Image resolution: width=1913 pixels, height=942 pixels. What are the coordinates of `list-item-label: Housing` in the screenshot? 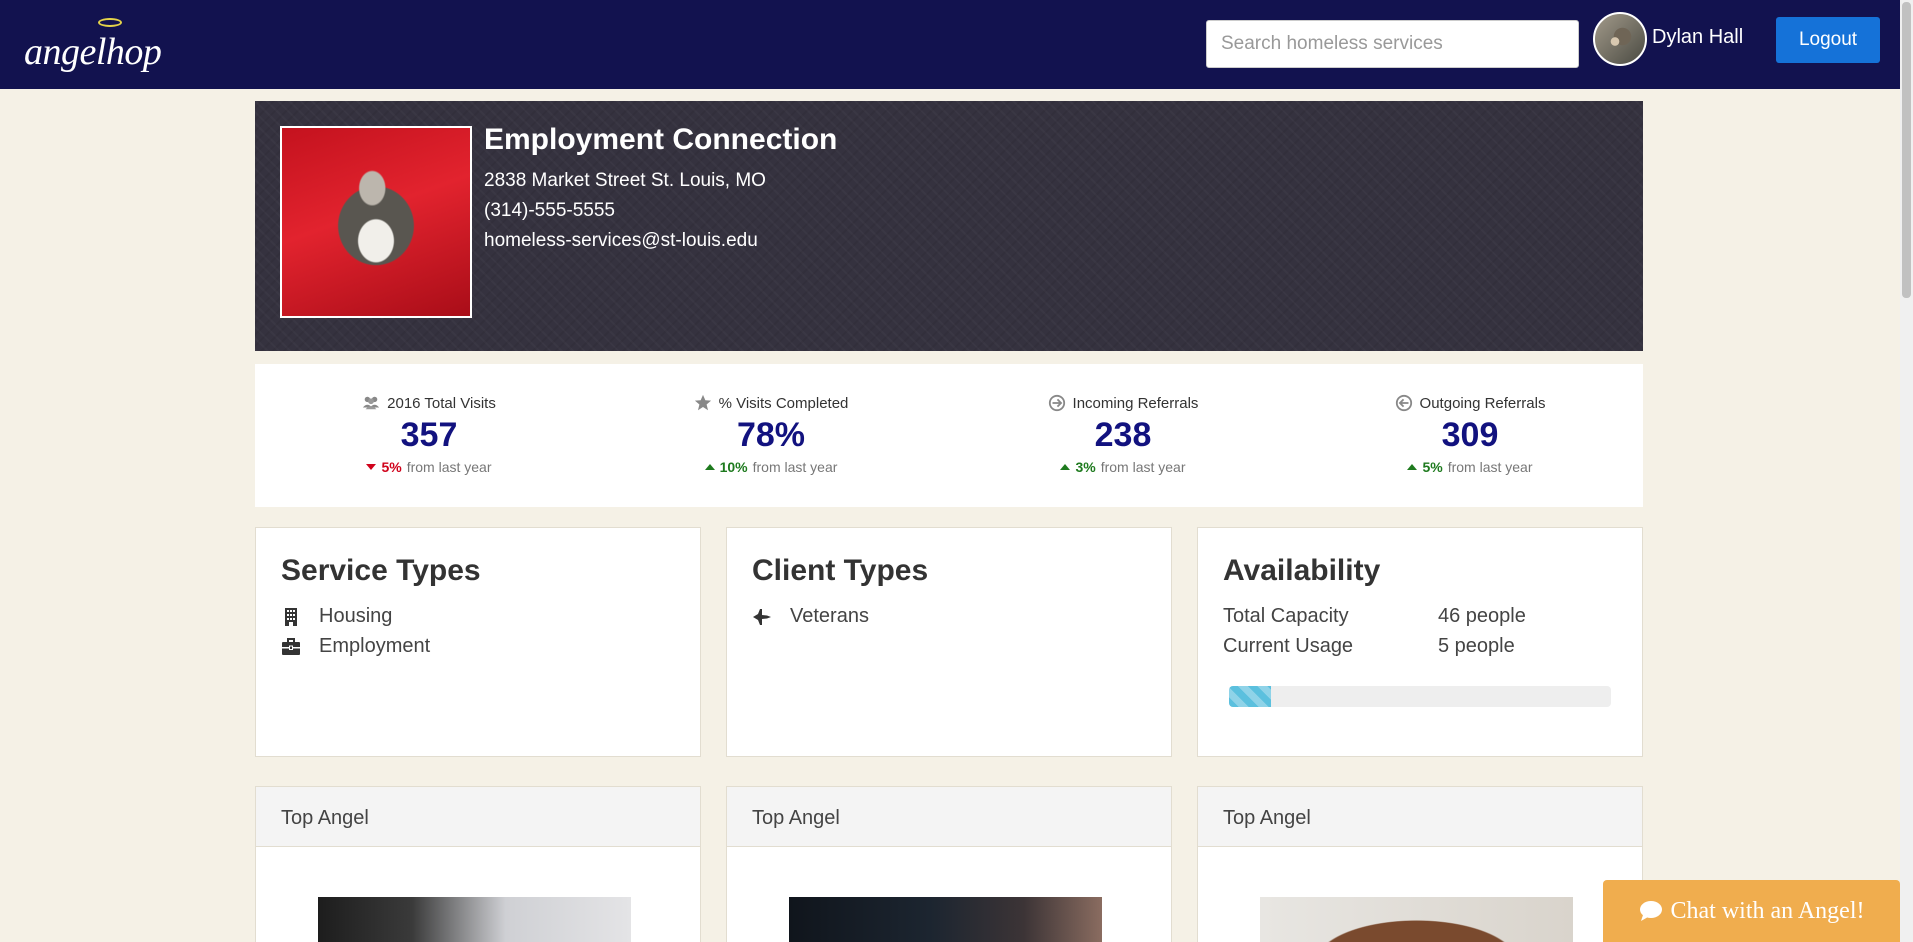 It's located at (356, 616).